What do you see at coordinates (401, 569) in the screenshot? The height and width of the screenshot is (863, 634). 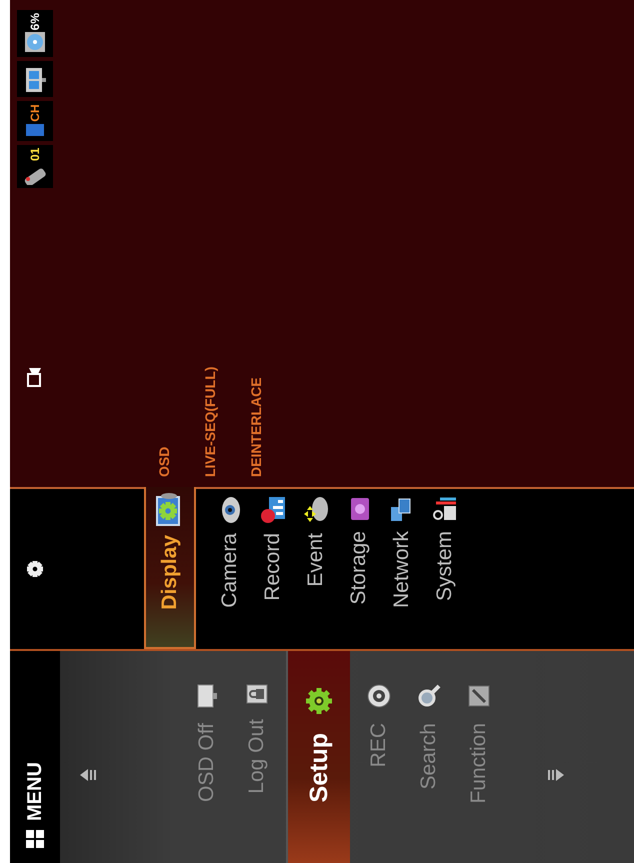 I see `submenu-item: Network` at bounding box center [401, 569].